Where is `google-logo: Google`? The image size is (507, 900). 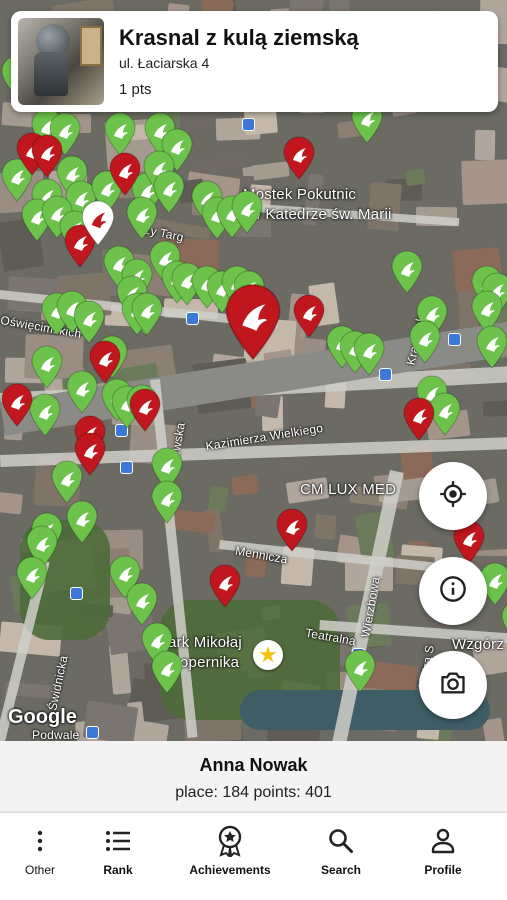 google-logo: Google is located at coordinates (42, 717).